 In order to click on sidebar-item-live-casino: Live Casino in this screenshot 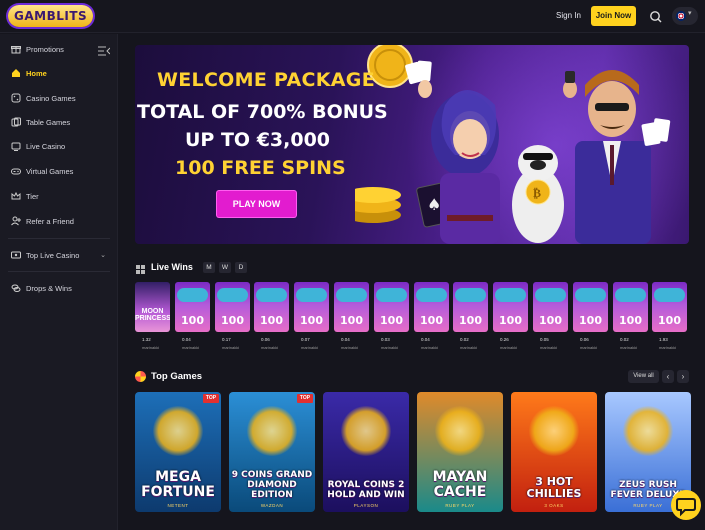, I will do `click(59, 146)`.